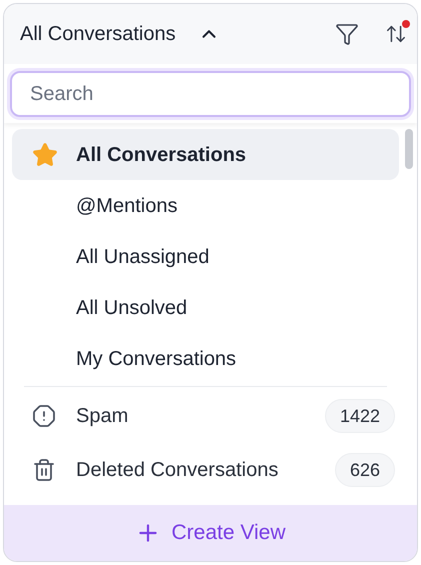  I want to click on count-badge: 626, so click(364, 470).